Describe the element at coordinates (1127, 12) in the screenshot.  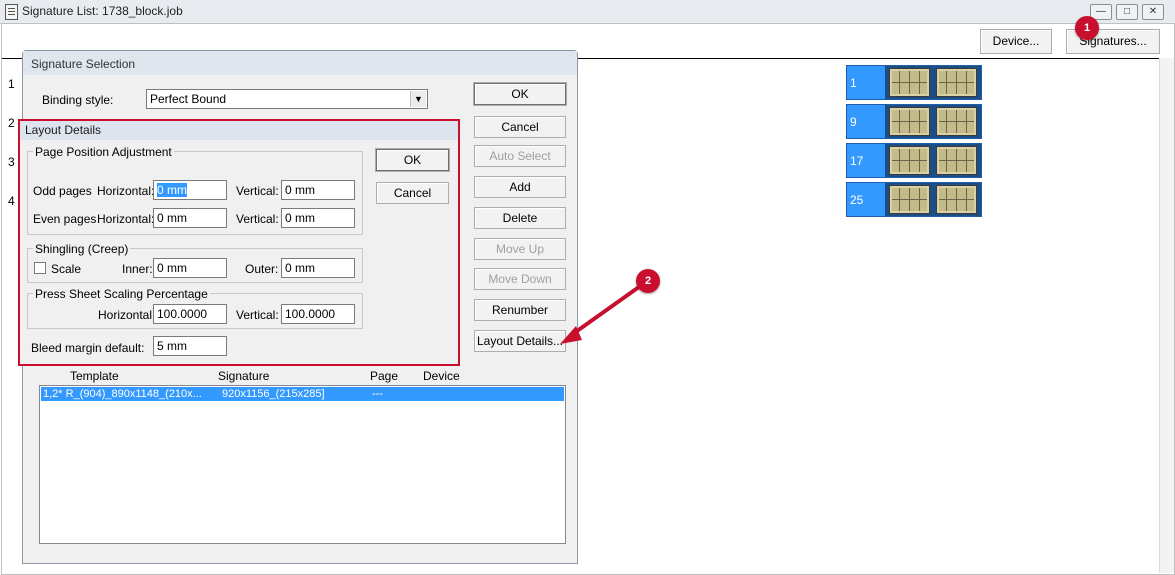
I see `restore-icon: □` at that location.